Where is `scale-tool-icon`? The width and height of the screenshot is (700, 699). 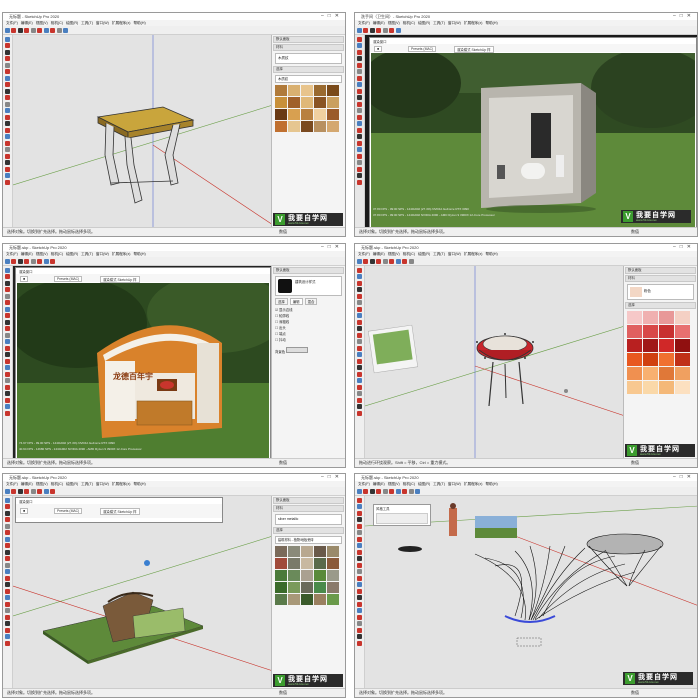 scale-tool-icon is located at coordinates (411, 491).